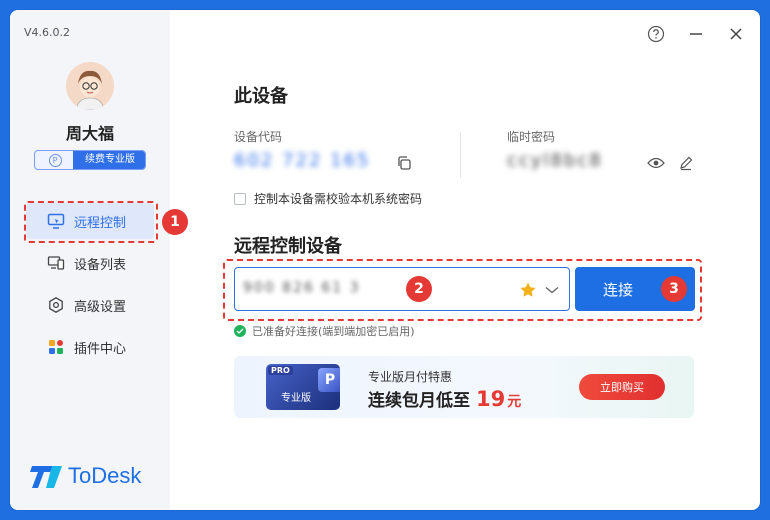 The image size is (770, 520). I want to click on pro-card-image: PRO P 专业版, so click(303, 387).